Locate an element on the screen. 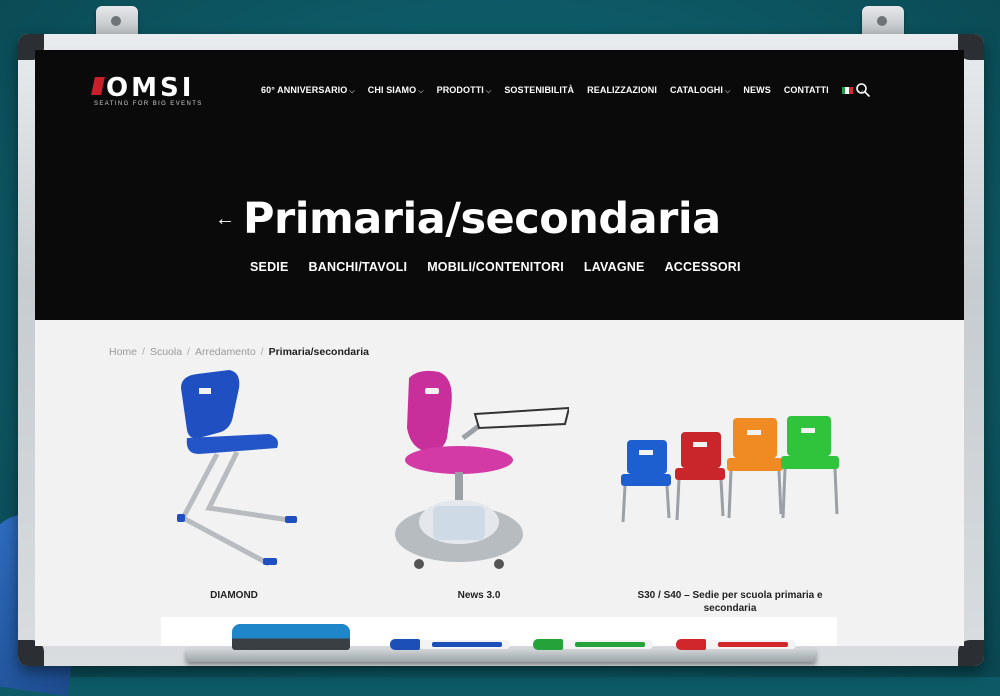 This screenshot has height=696, width=1000. breadcrumb-link-scuola: Scuola is located at coordinates (166, 352).